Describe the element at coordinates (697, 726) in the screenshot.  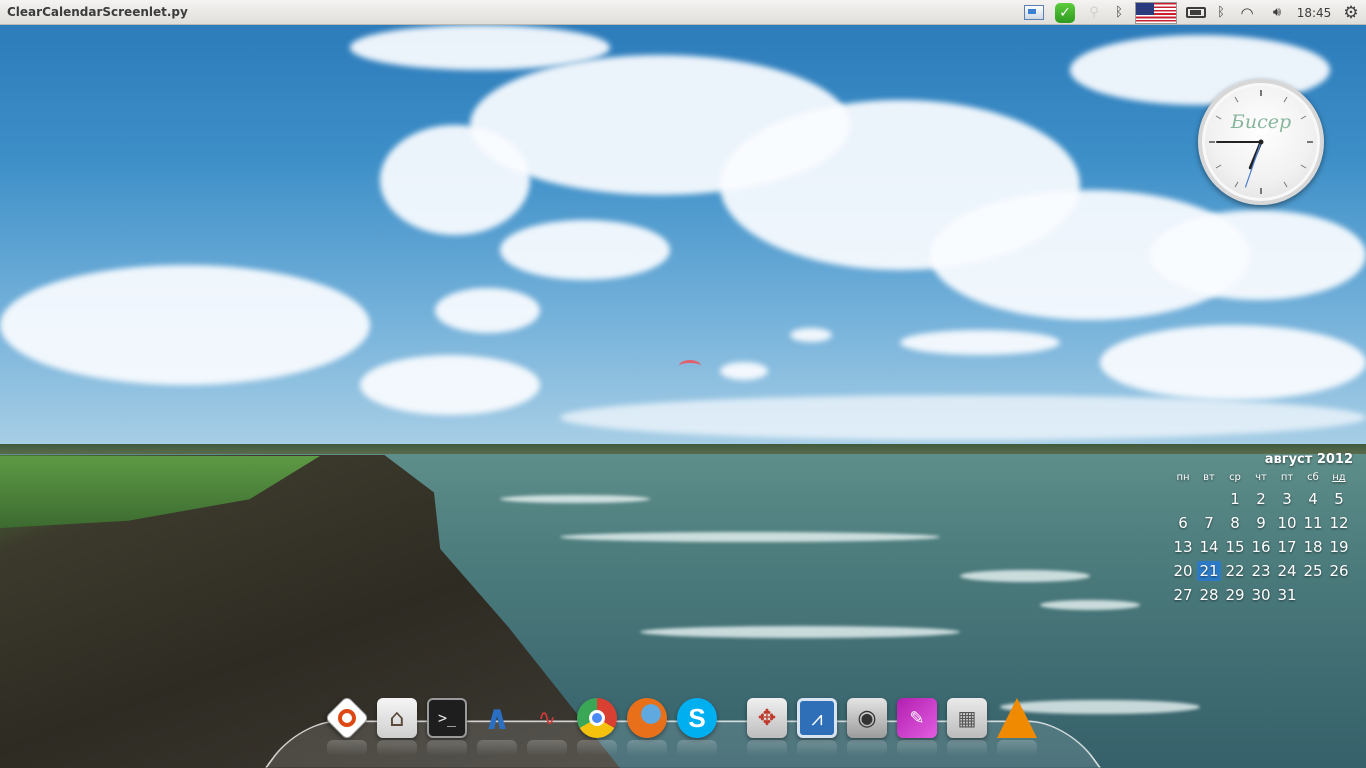
I see `skype-icon: S` at that location.